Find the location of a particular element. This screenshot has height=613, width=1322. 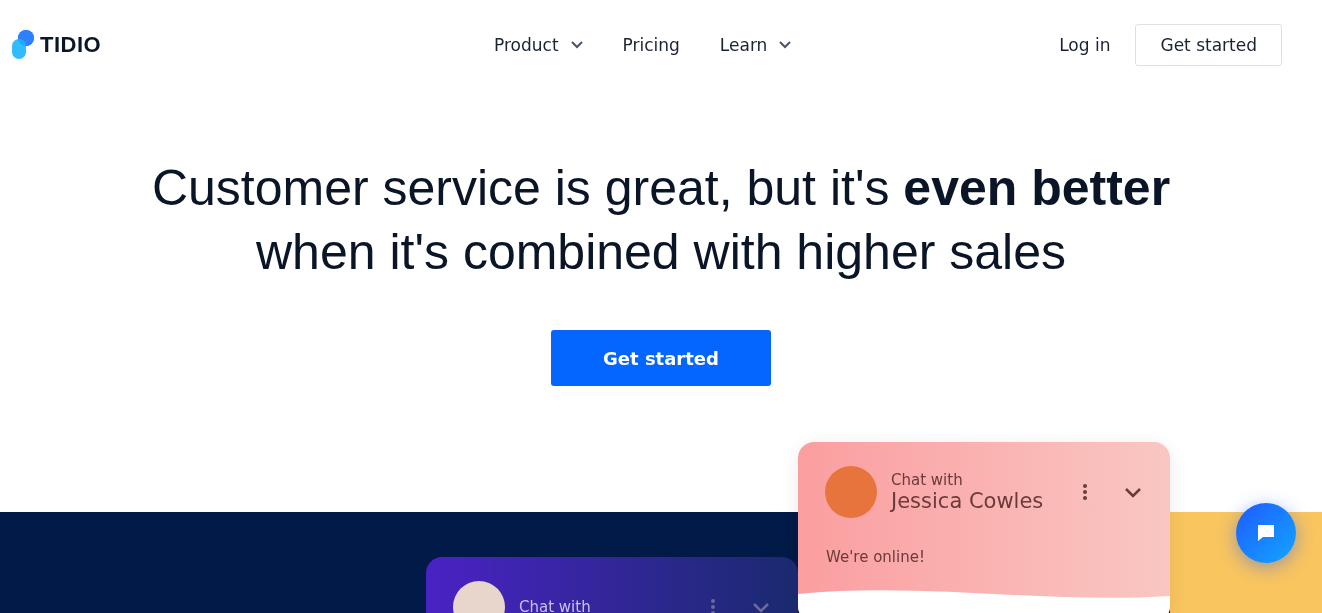

chat-bubble-icon is located at coordinates (1266, 533).